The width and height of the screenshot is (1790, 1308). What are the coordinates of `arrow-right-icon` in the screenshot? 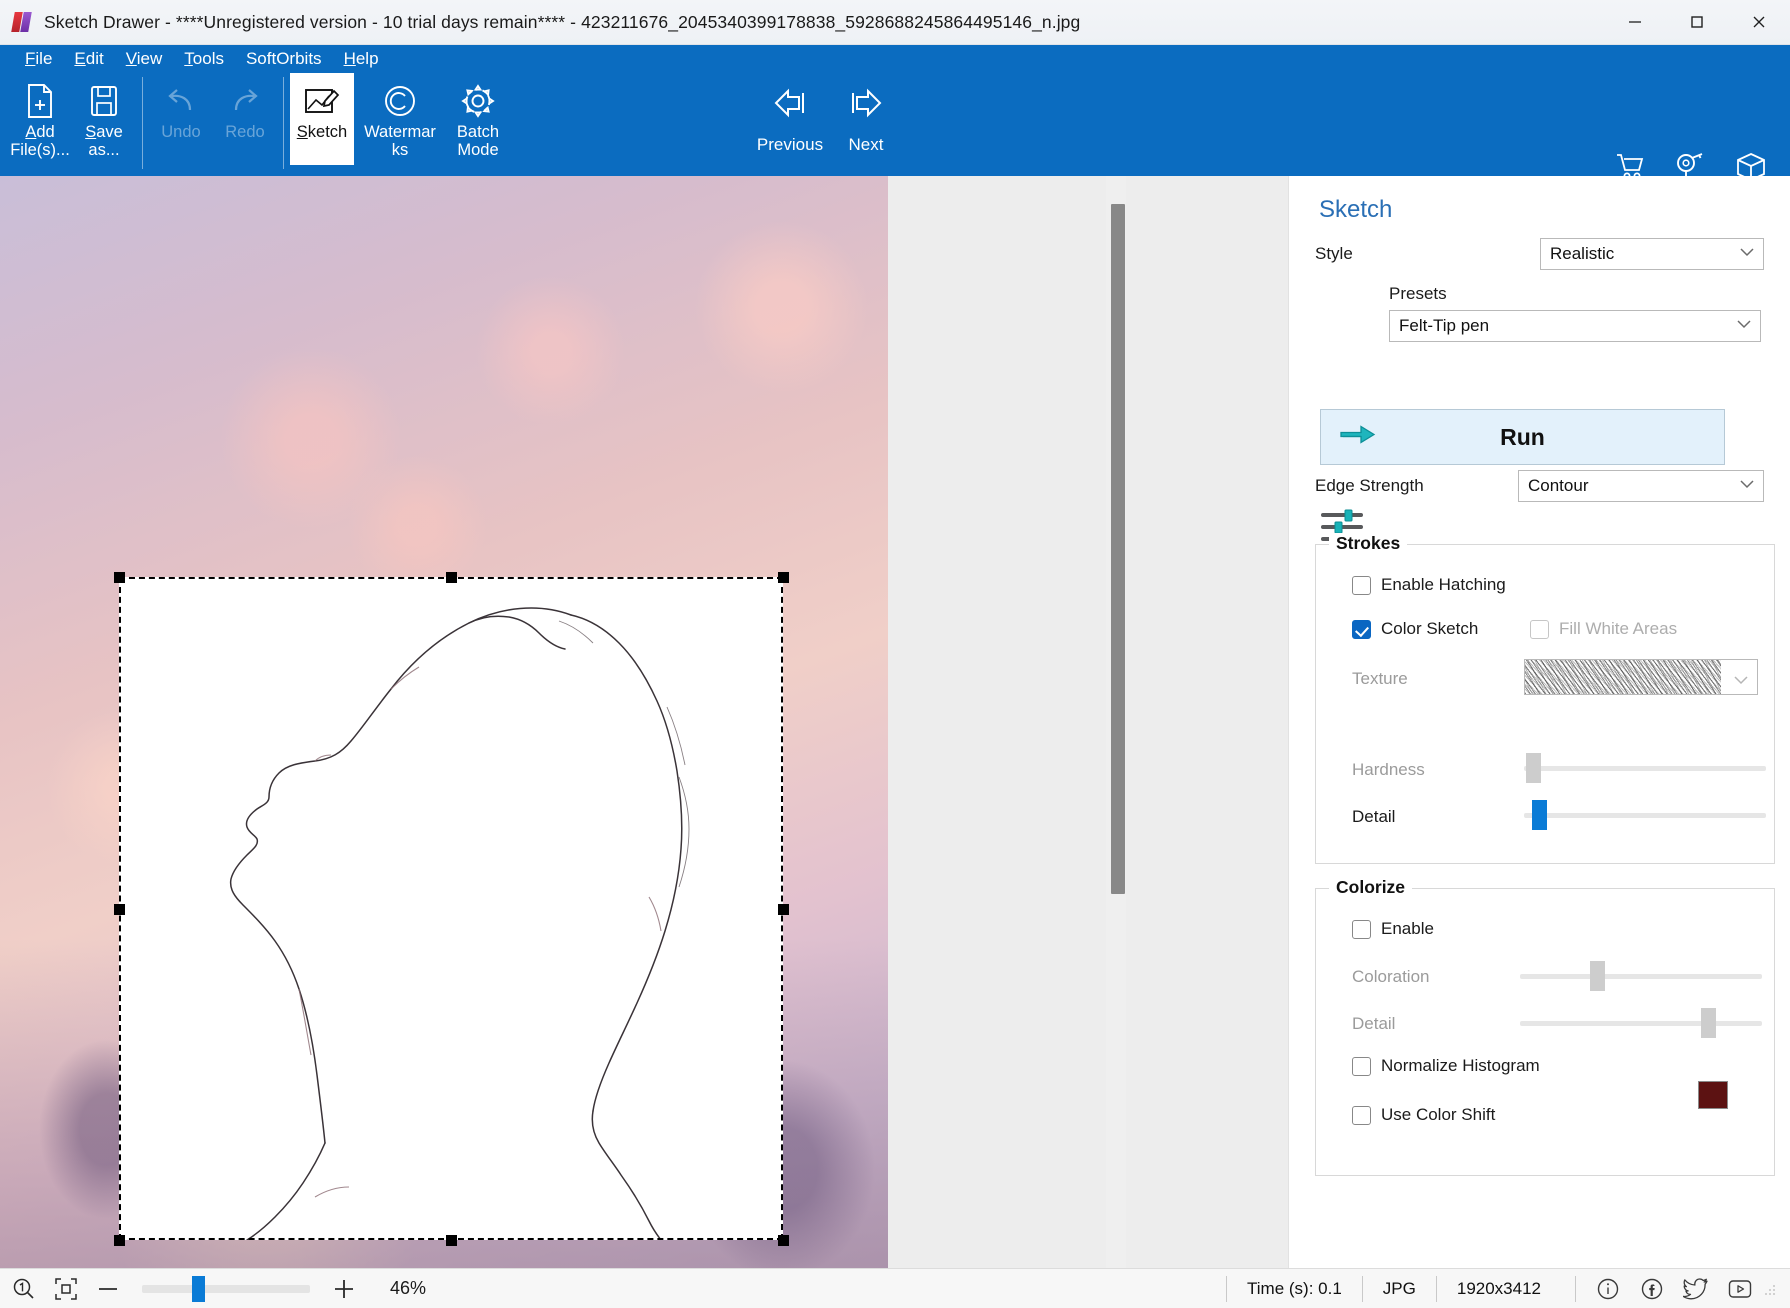 It's located at (866, 103).